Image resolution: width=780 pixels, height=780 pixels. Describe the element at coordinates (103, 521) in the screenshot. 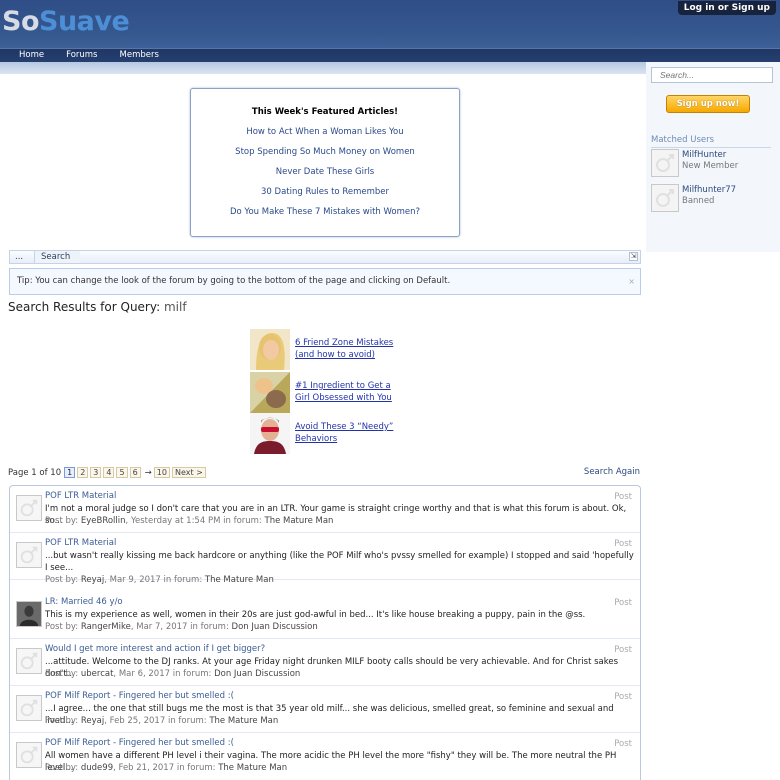

I see `result-user: EyeBRollin` at that location.